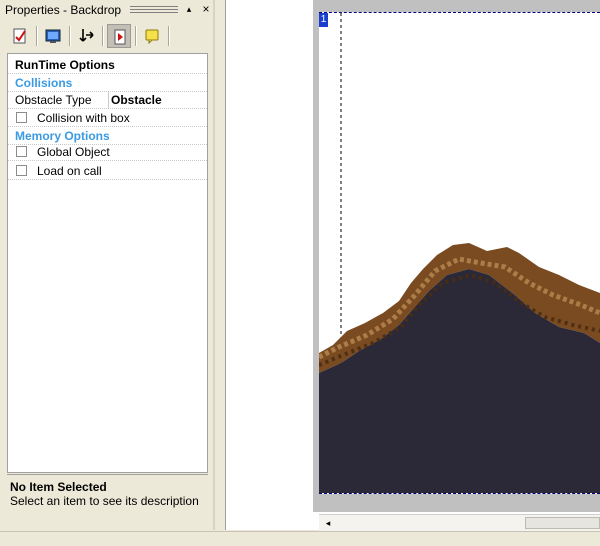 The height and width of the screenshot is (546, 600). I want to click on global-object-row: Global Object, so click(107, 152).